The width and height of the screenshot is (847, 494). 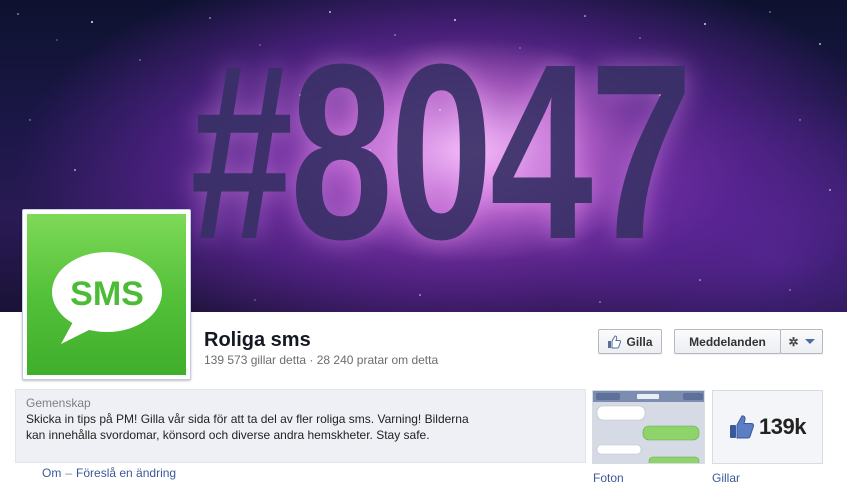 I want to click on message-button: Meddelanden, so click(x=727, y=341).